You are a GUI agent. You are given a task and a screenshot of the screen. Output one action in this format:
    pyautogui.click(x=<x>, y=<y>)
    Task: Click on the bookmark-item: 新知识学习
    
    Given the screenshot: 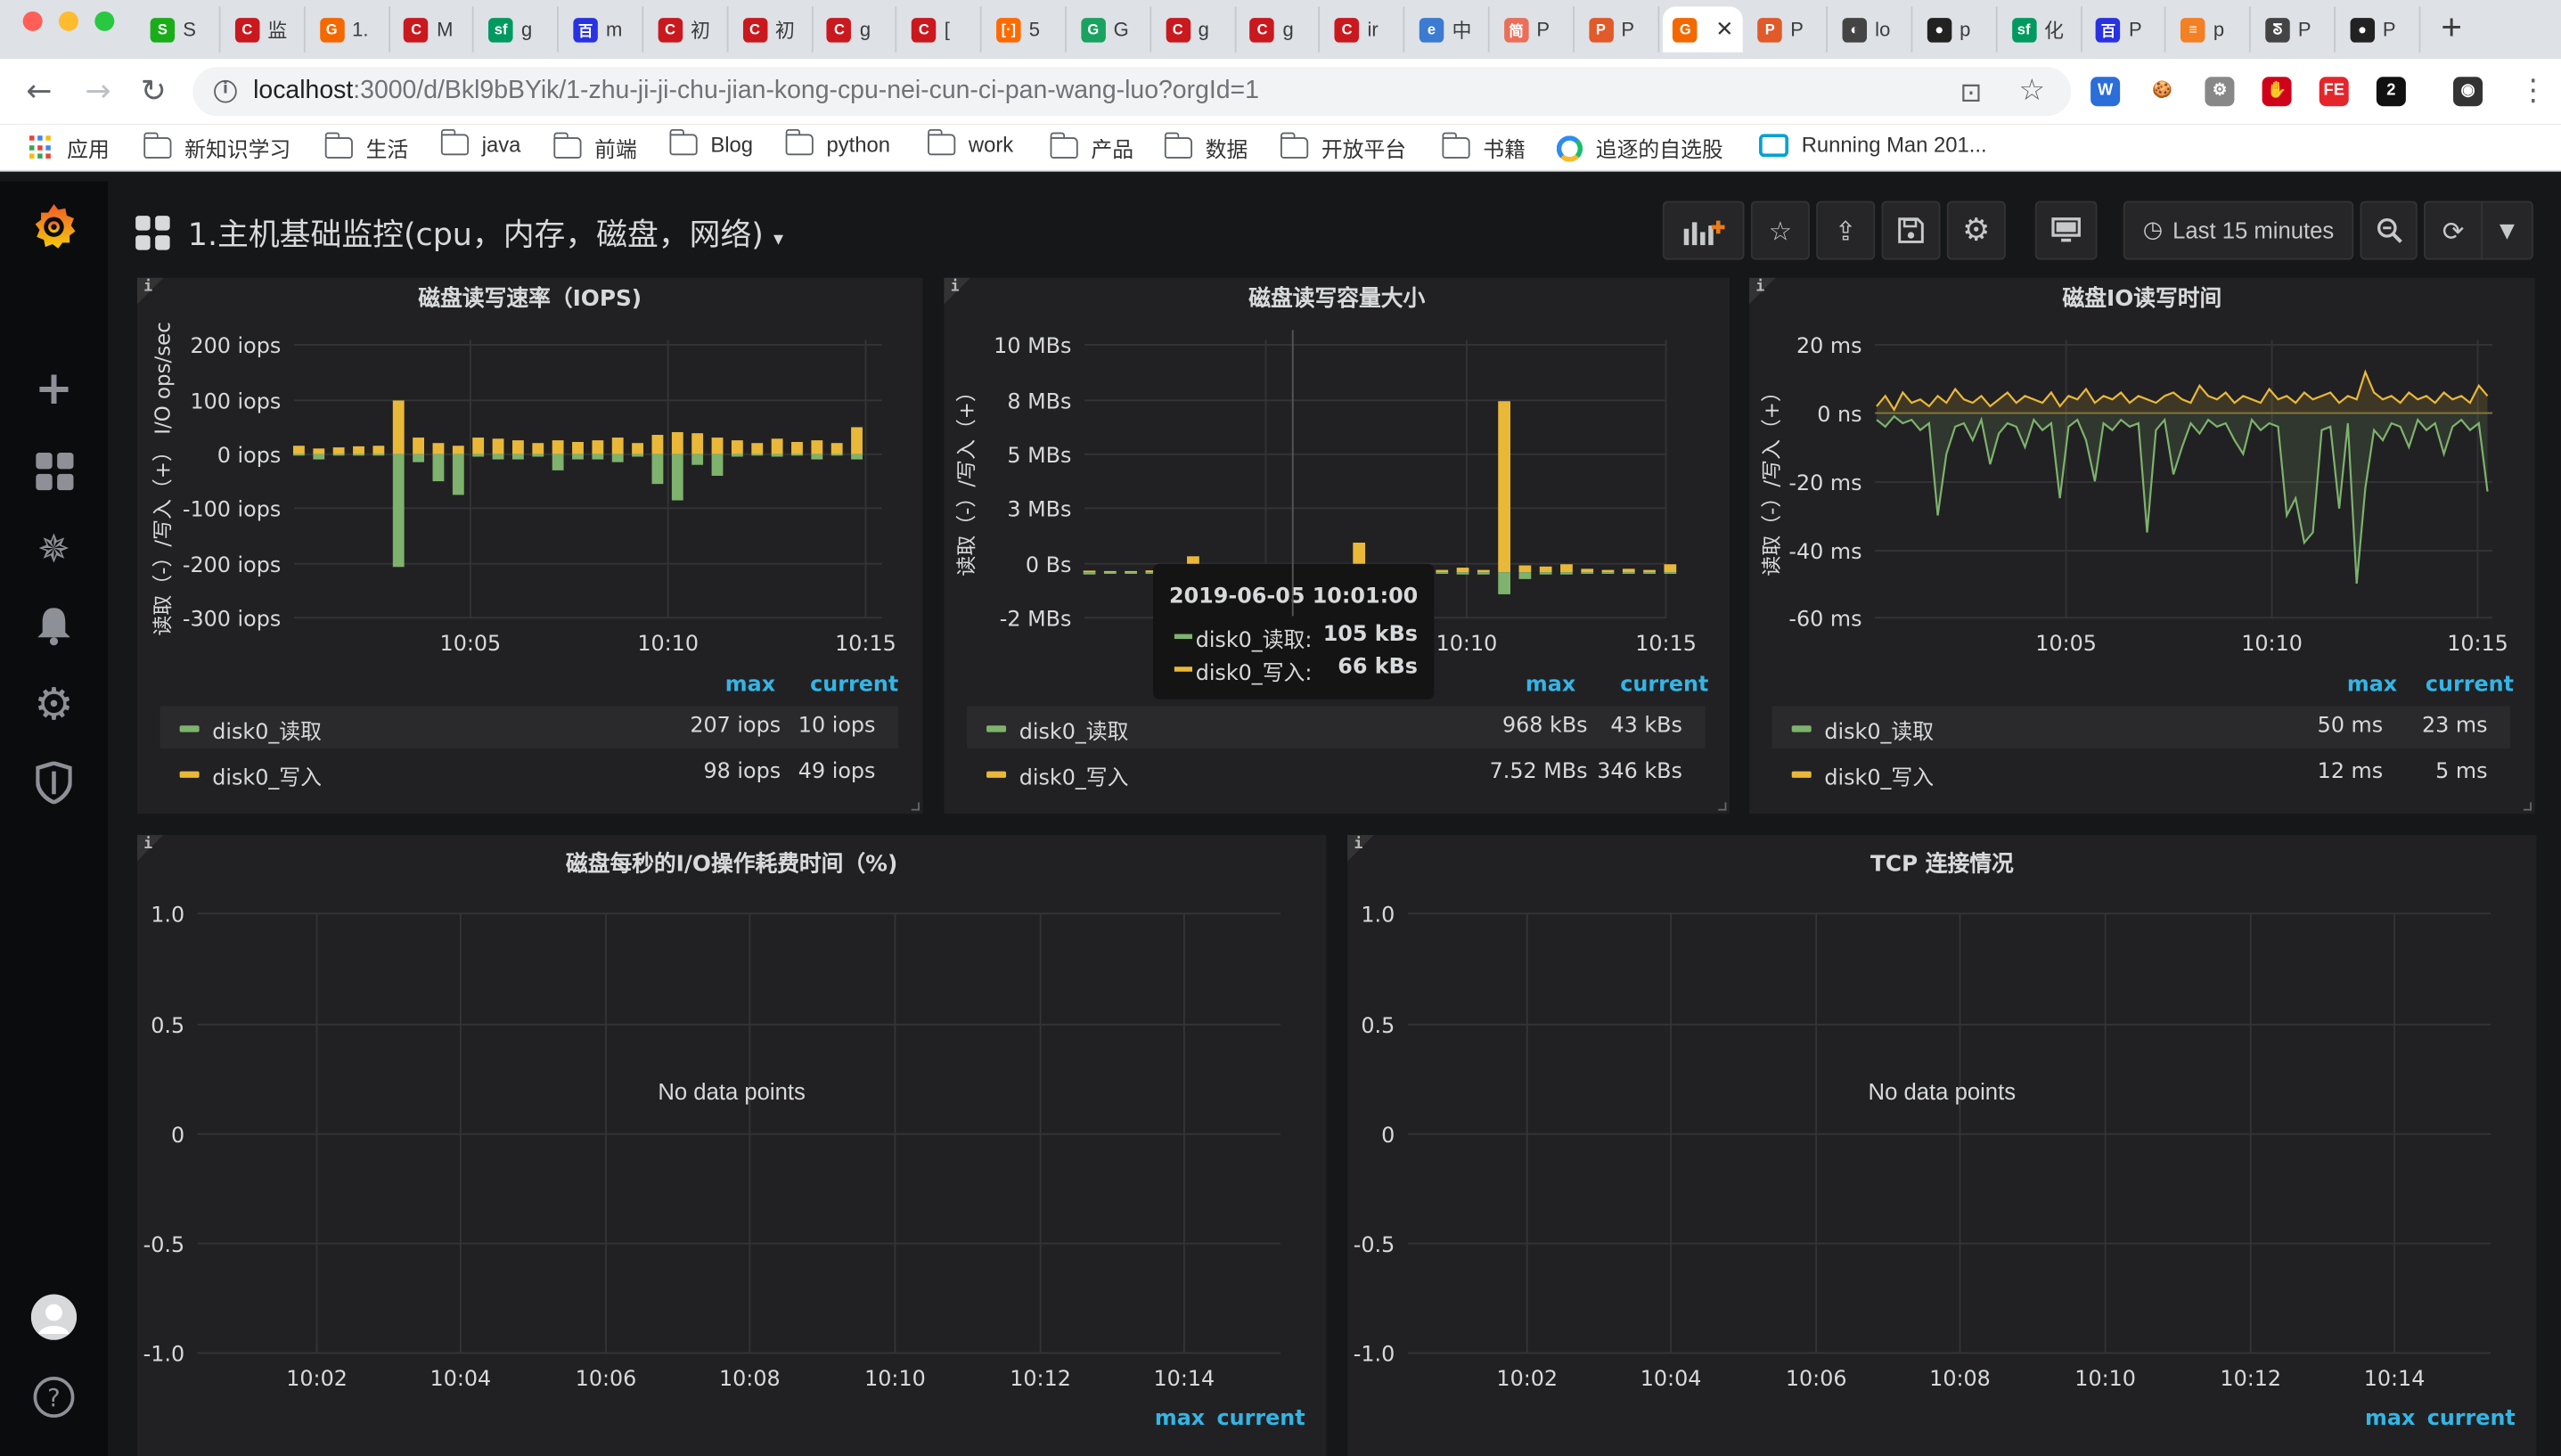 What is the action you would take?
    pyautogui.click(x=216, y=148)
    